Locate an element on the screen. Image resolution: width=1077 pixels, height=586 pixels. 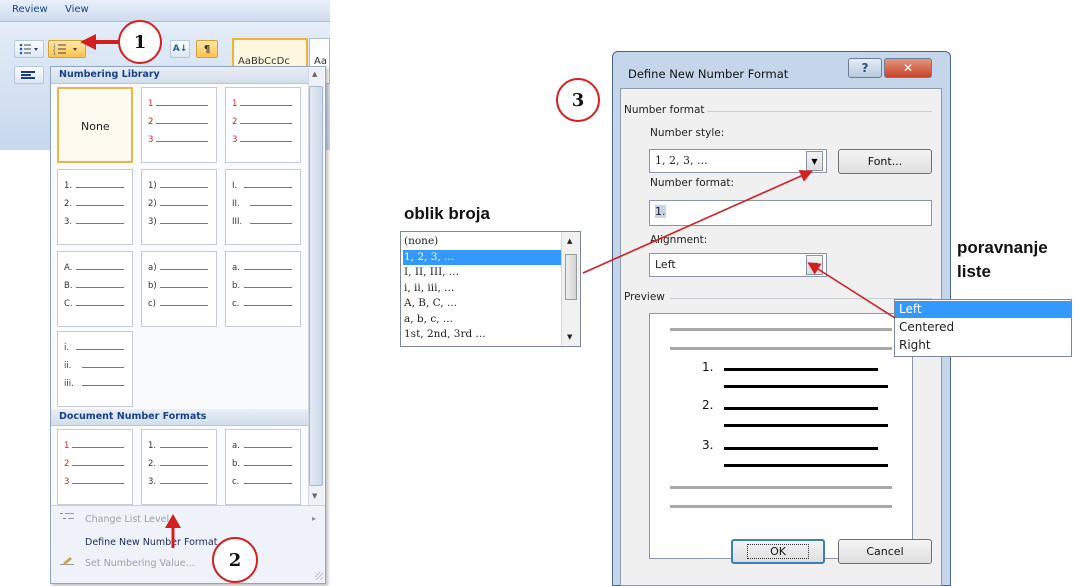
pilcrow-icon: ¶ is located at coordinates (207, 49).